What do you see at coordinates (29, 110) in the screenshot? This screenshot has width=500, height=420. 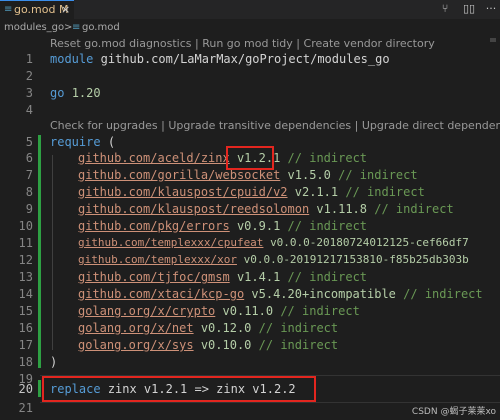 I see `line-number: 4` at bounding box center [29, 110].